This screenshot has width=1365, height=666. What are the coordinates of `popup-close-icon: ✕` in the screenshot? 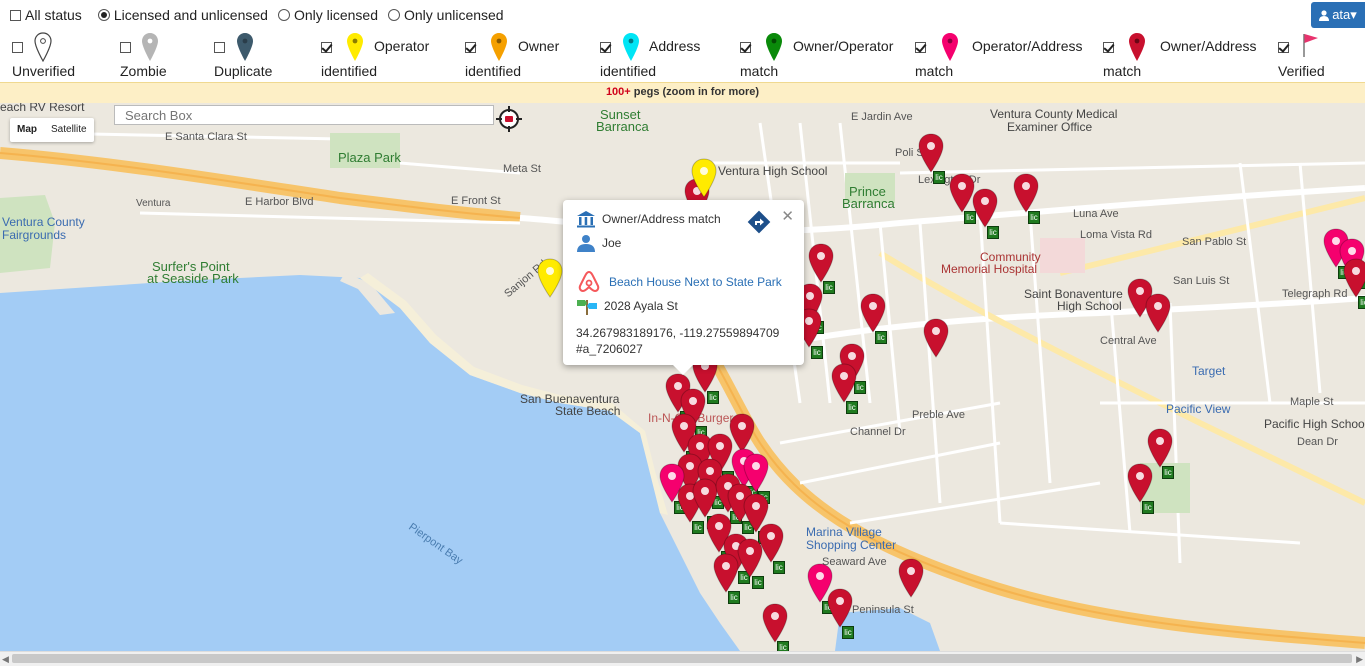 It's located at (787, 216).